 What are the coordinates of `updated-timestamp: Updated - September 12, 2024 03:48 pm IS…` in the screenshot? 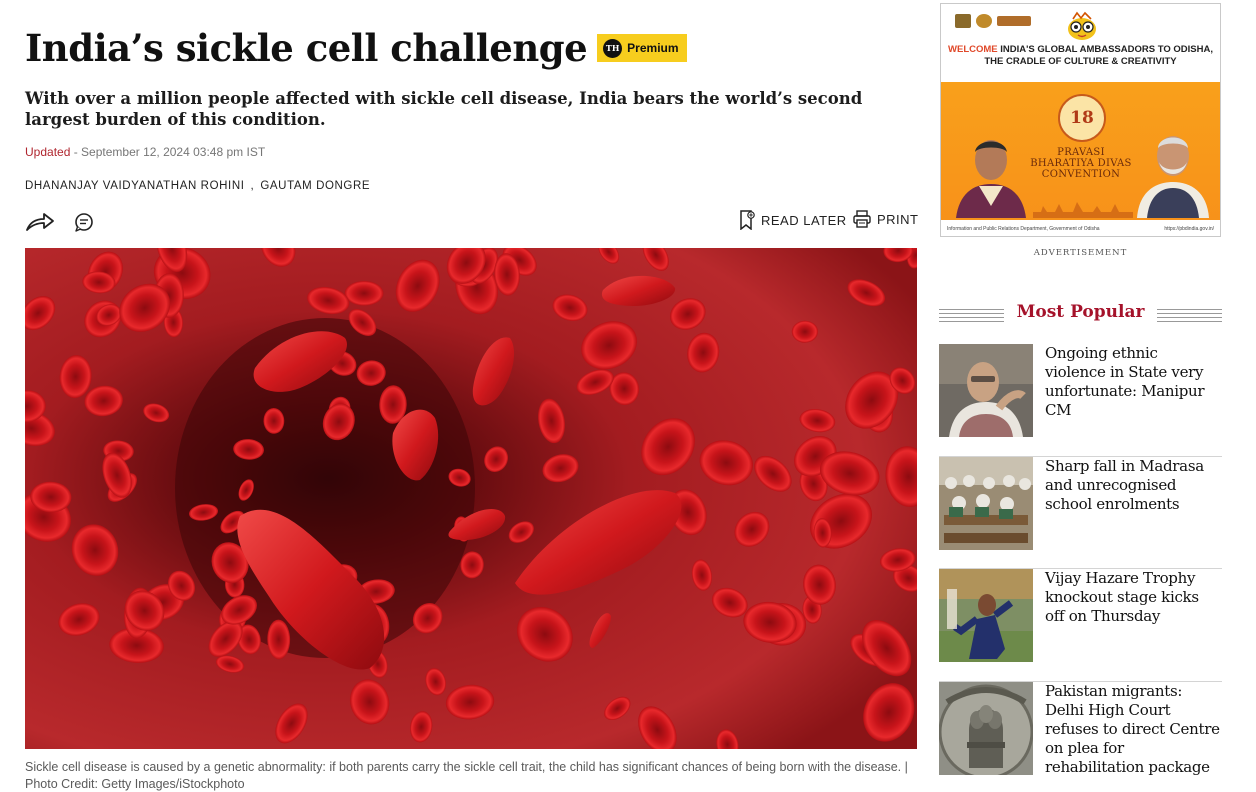 It's located at (145, 152).